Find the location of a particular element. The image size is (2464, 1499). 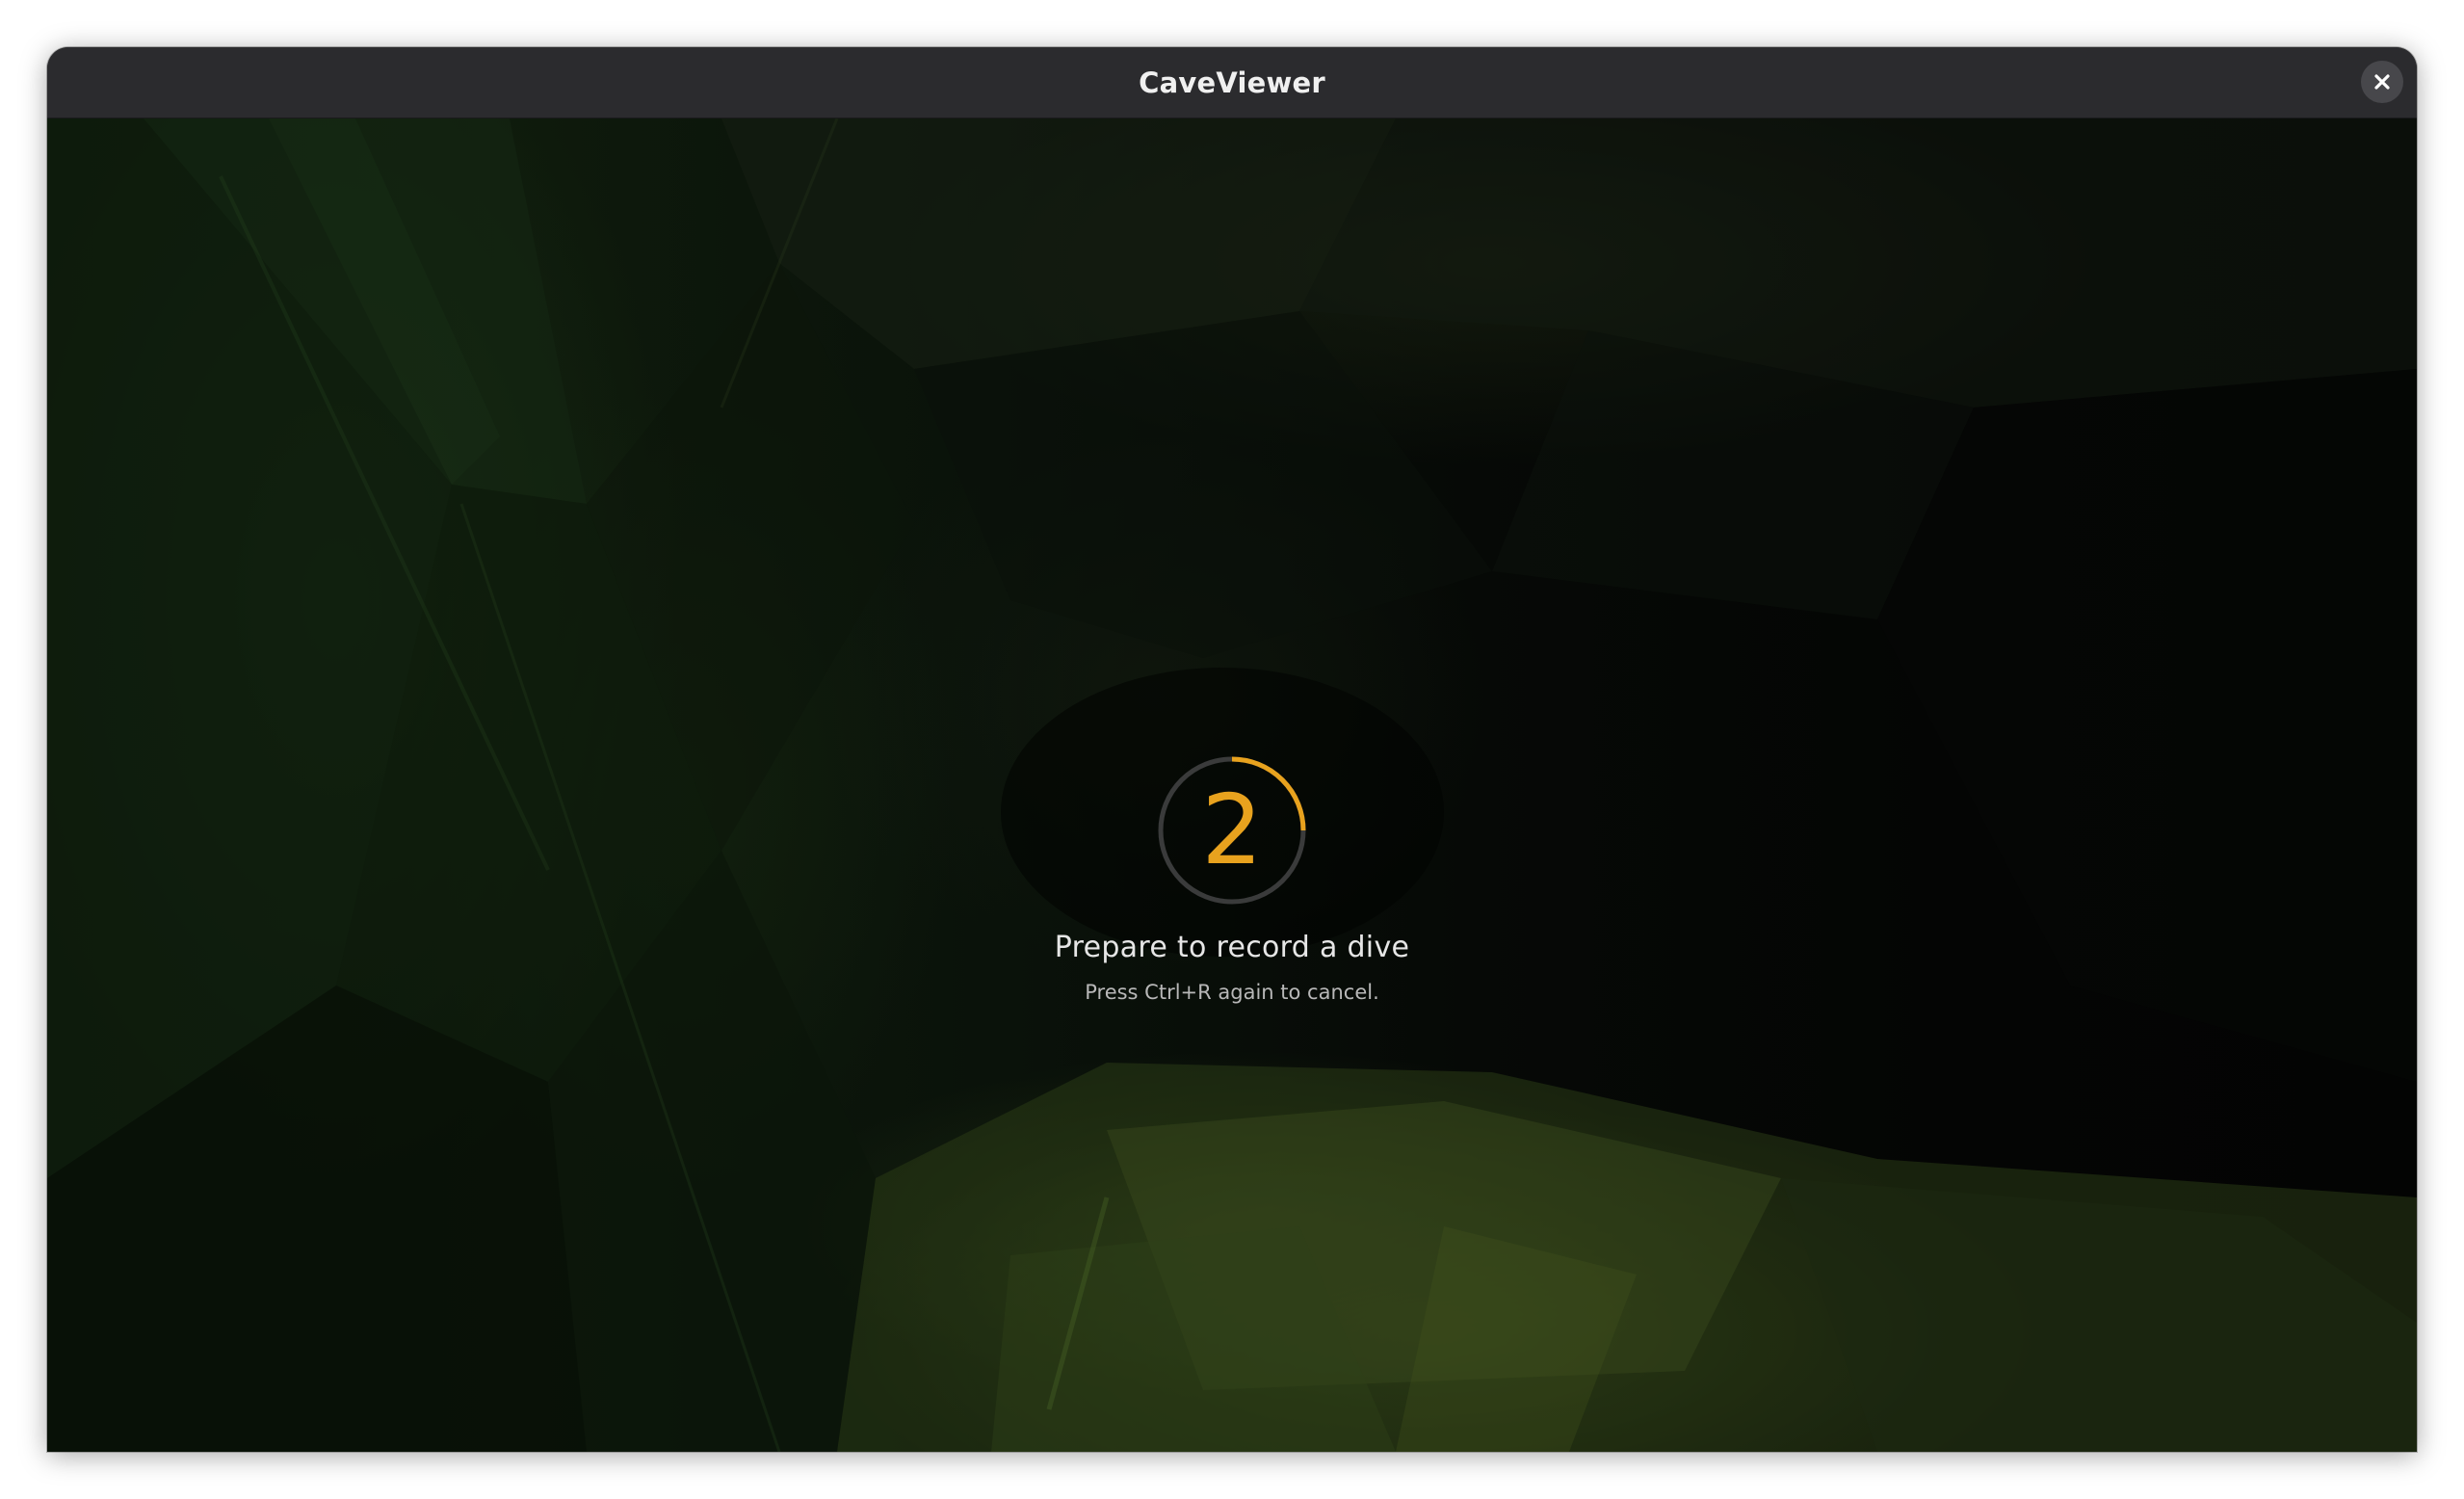

title-bar: CaveViewer is located at coordinates (1232, 83).